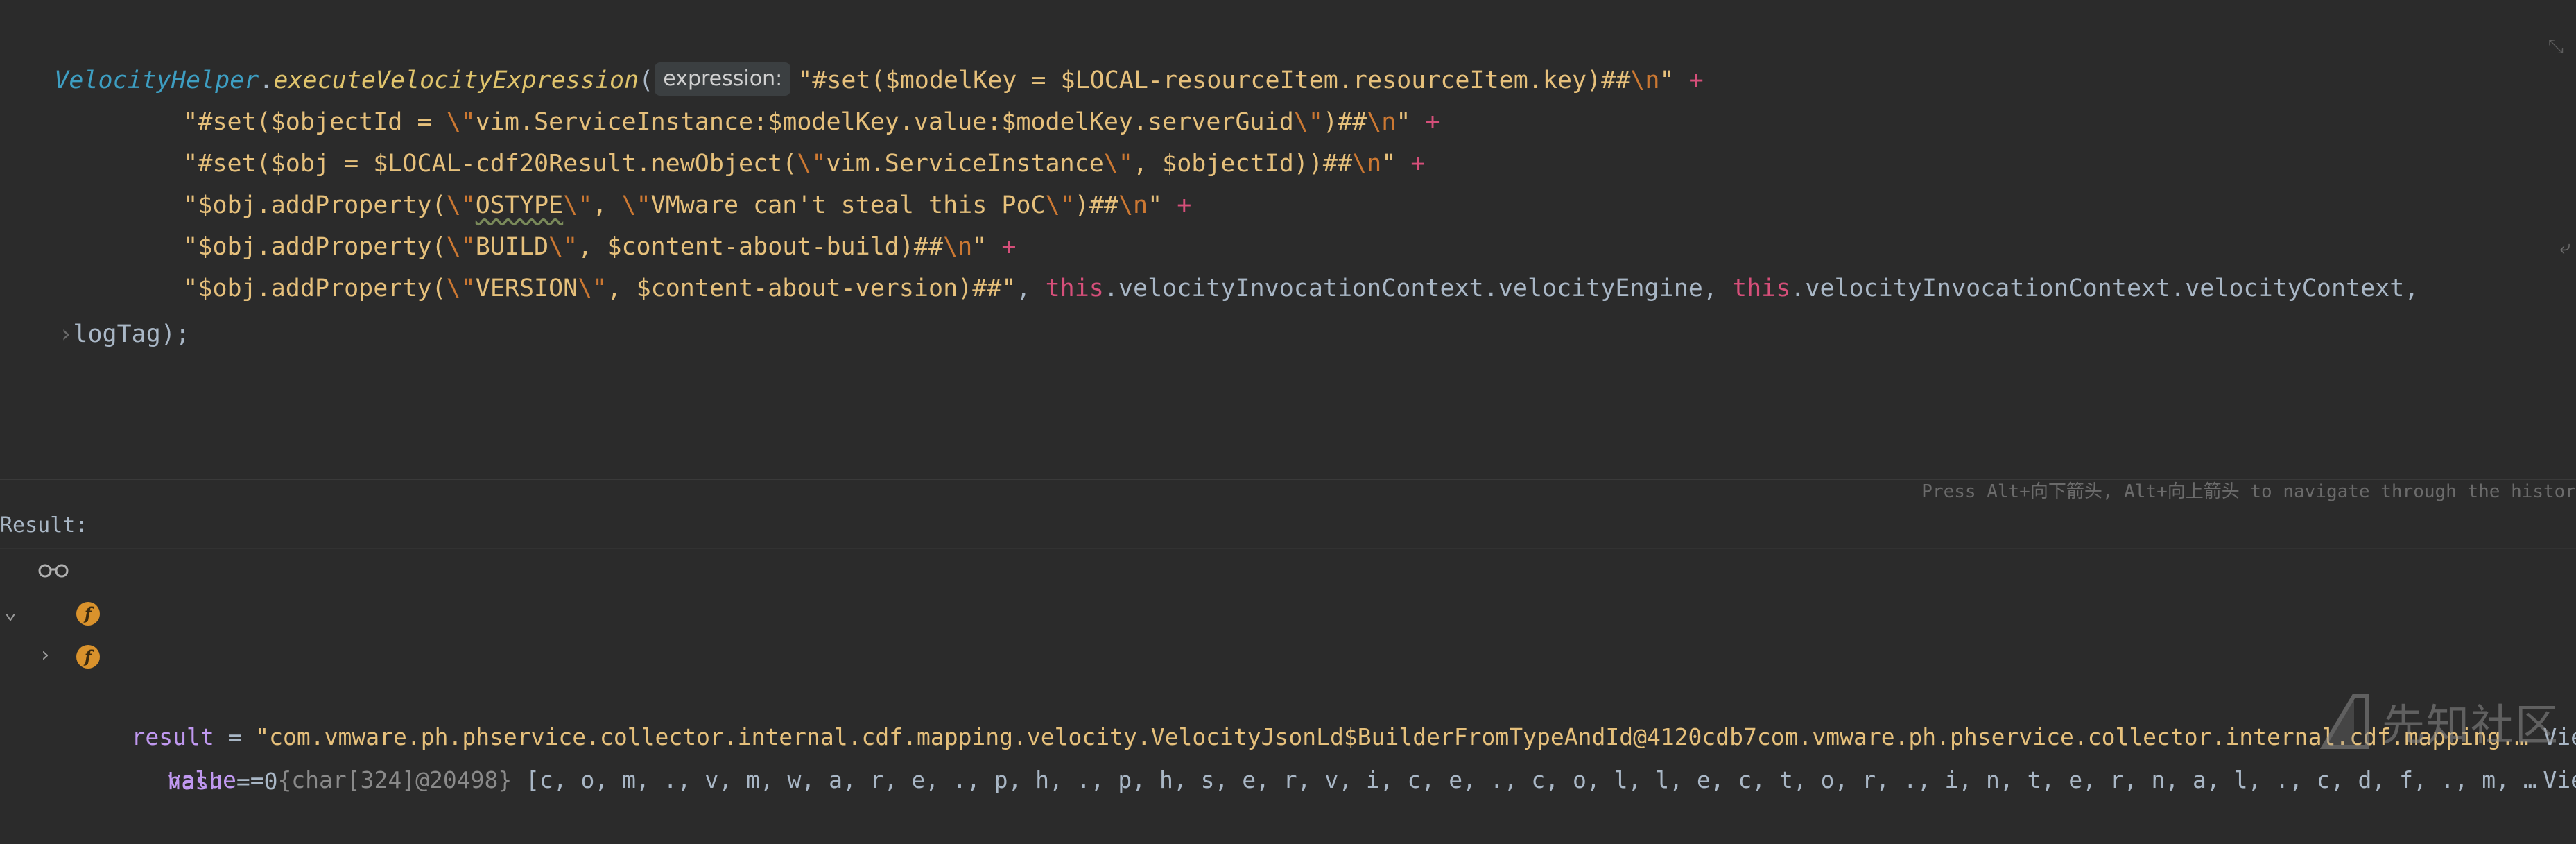  What do you see at coordinates (1288, 657) in the screenshot?
I see `tree-row-hash: f hash = 0` at bounding box center [1288, 657].